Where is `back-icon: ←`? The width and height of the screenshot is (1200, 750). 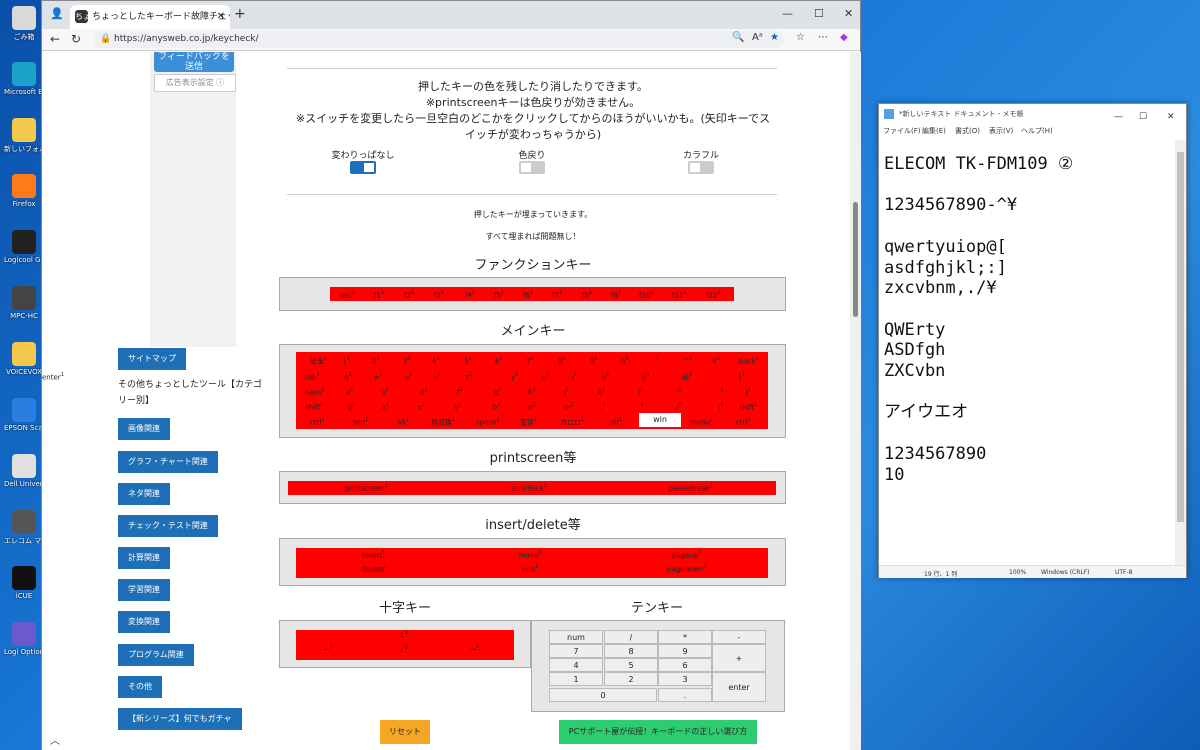
back-icon: ← is located at coordinates (55, 39).